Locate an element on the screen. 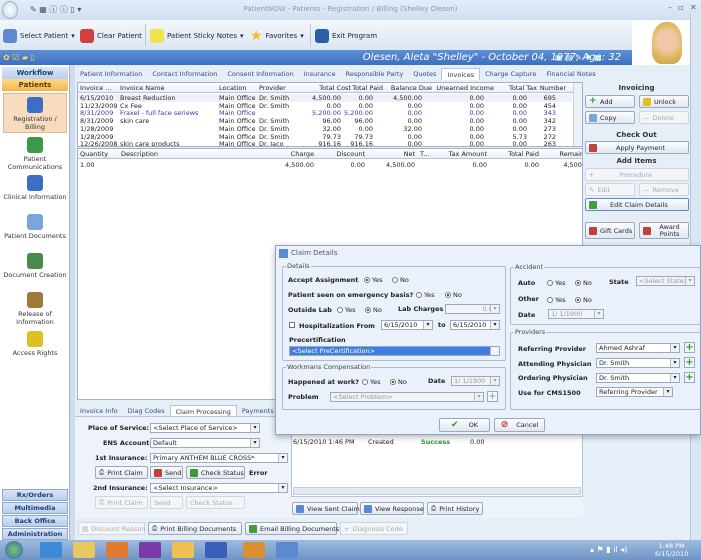 The image size is (701, 560). sidebar-workflow-header: Workflow is located at coordinates (35, 73).